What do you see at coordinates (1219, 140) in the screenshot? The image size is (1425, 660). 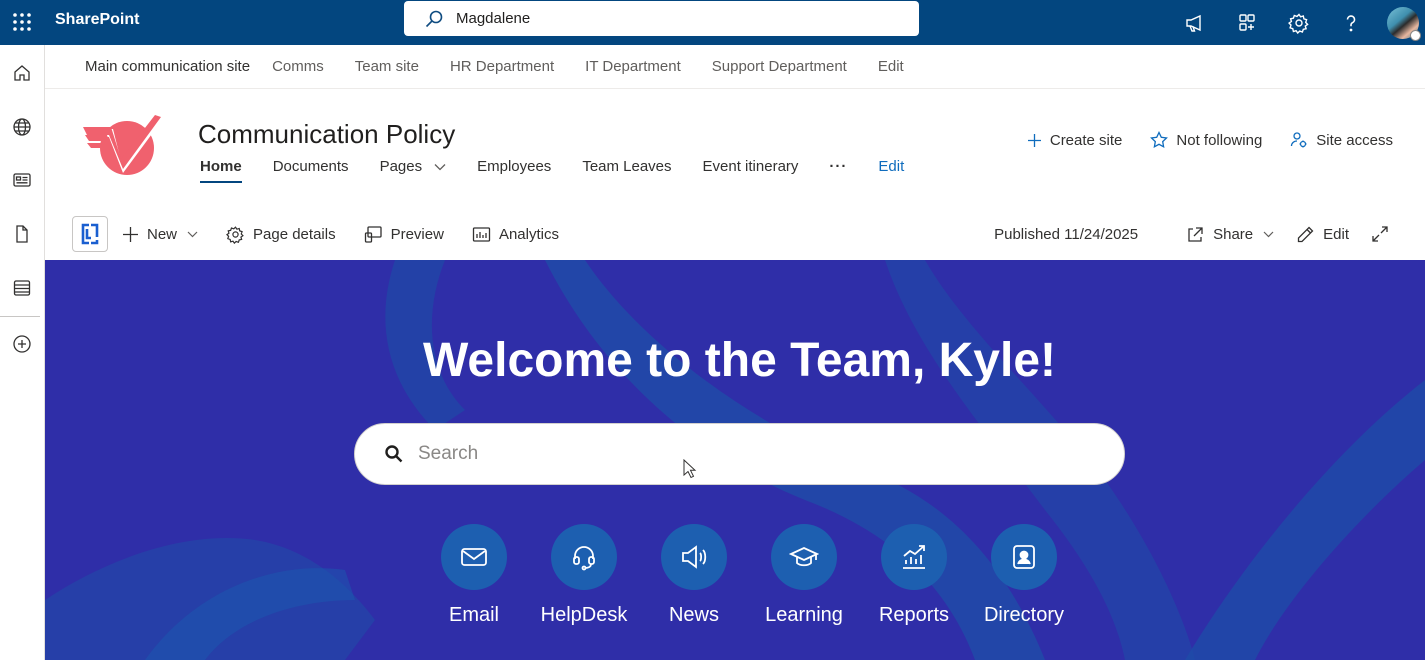 I see `follow-label: Not following` at bounding box center [1219, 140].